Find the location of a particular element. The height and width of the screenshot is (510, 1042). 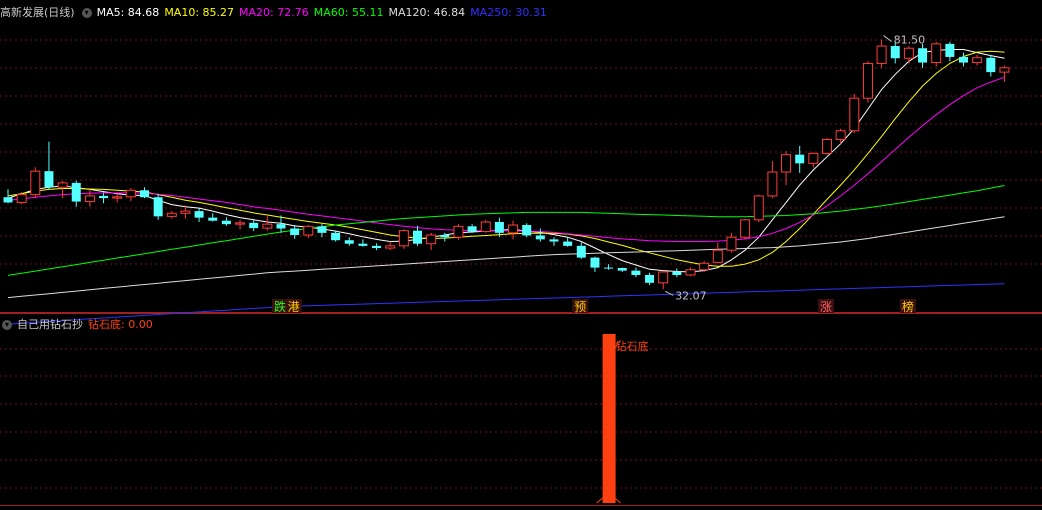

ma-legend-item: MA20: 72.76 is located at coordinates (274, 12).